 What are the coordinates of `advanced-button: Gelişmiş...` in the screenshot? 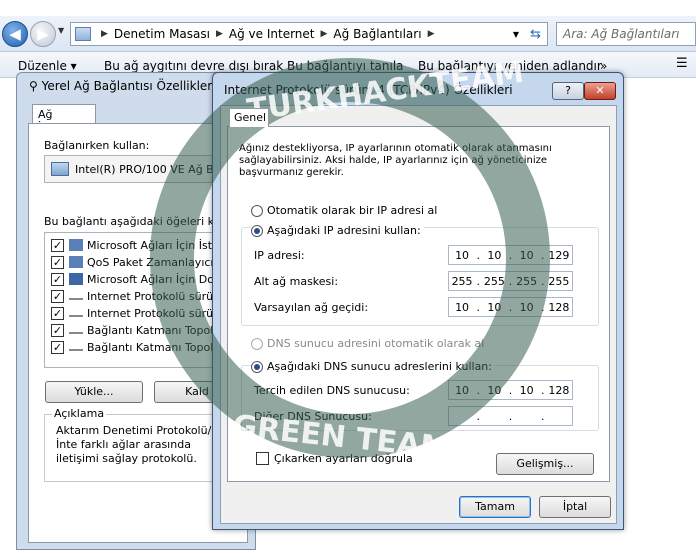 It's located at (545, 464).